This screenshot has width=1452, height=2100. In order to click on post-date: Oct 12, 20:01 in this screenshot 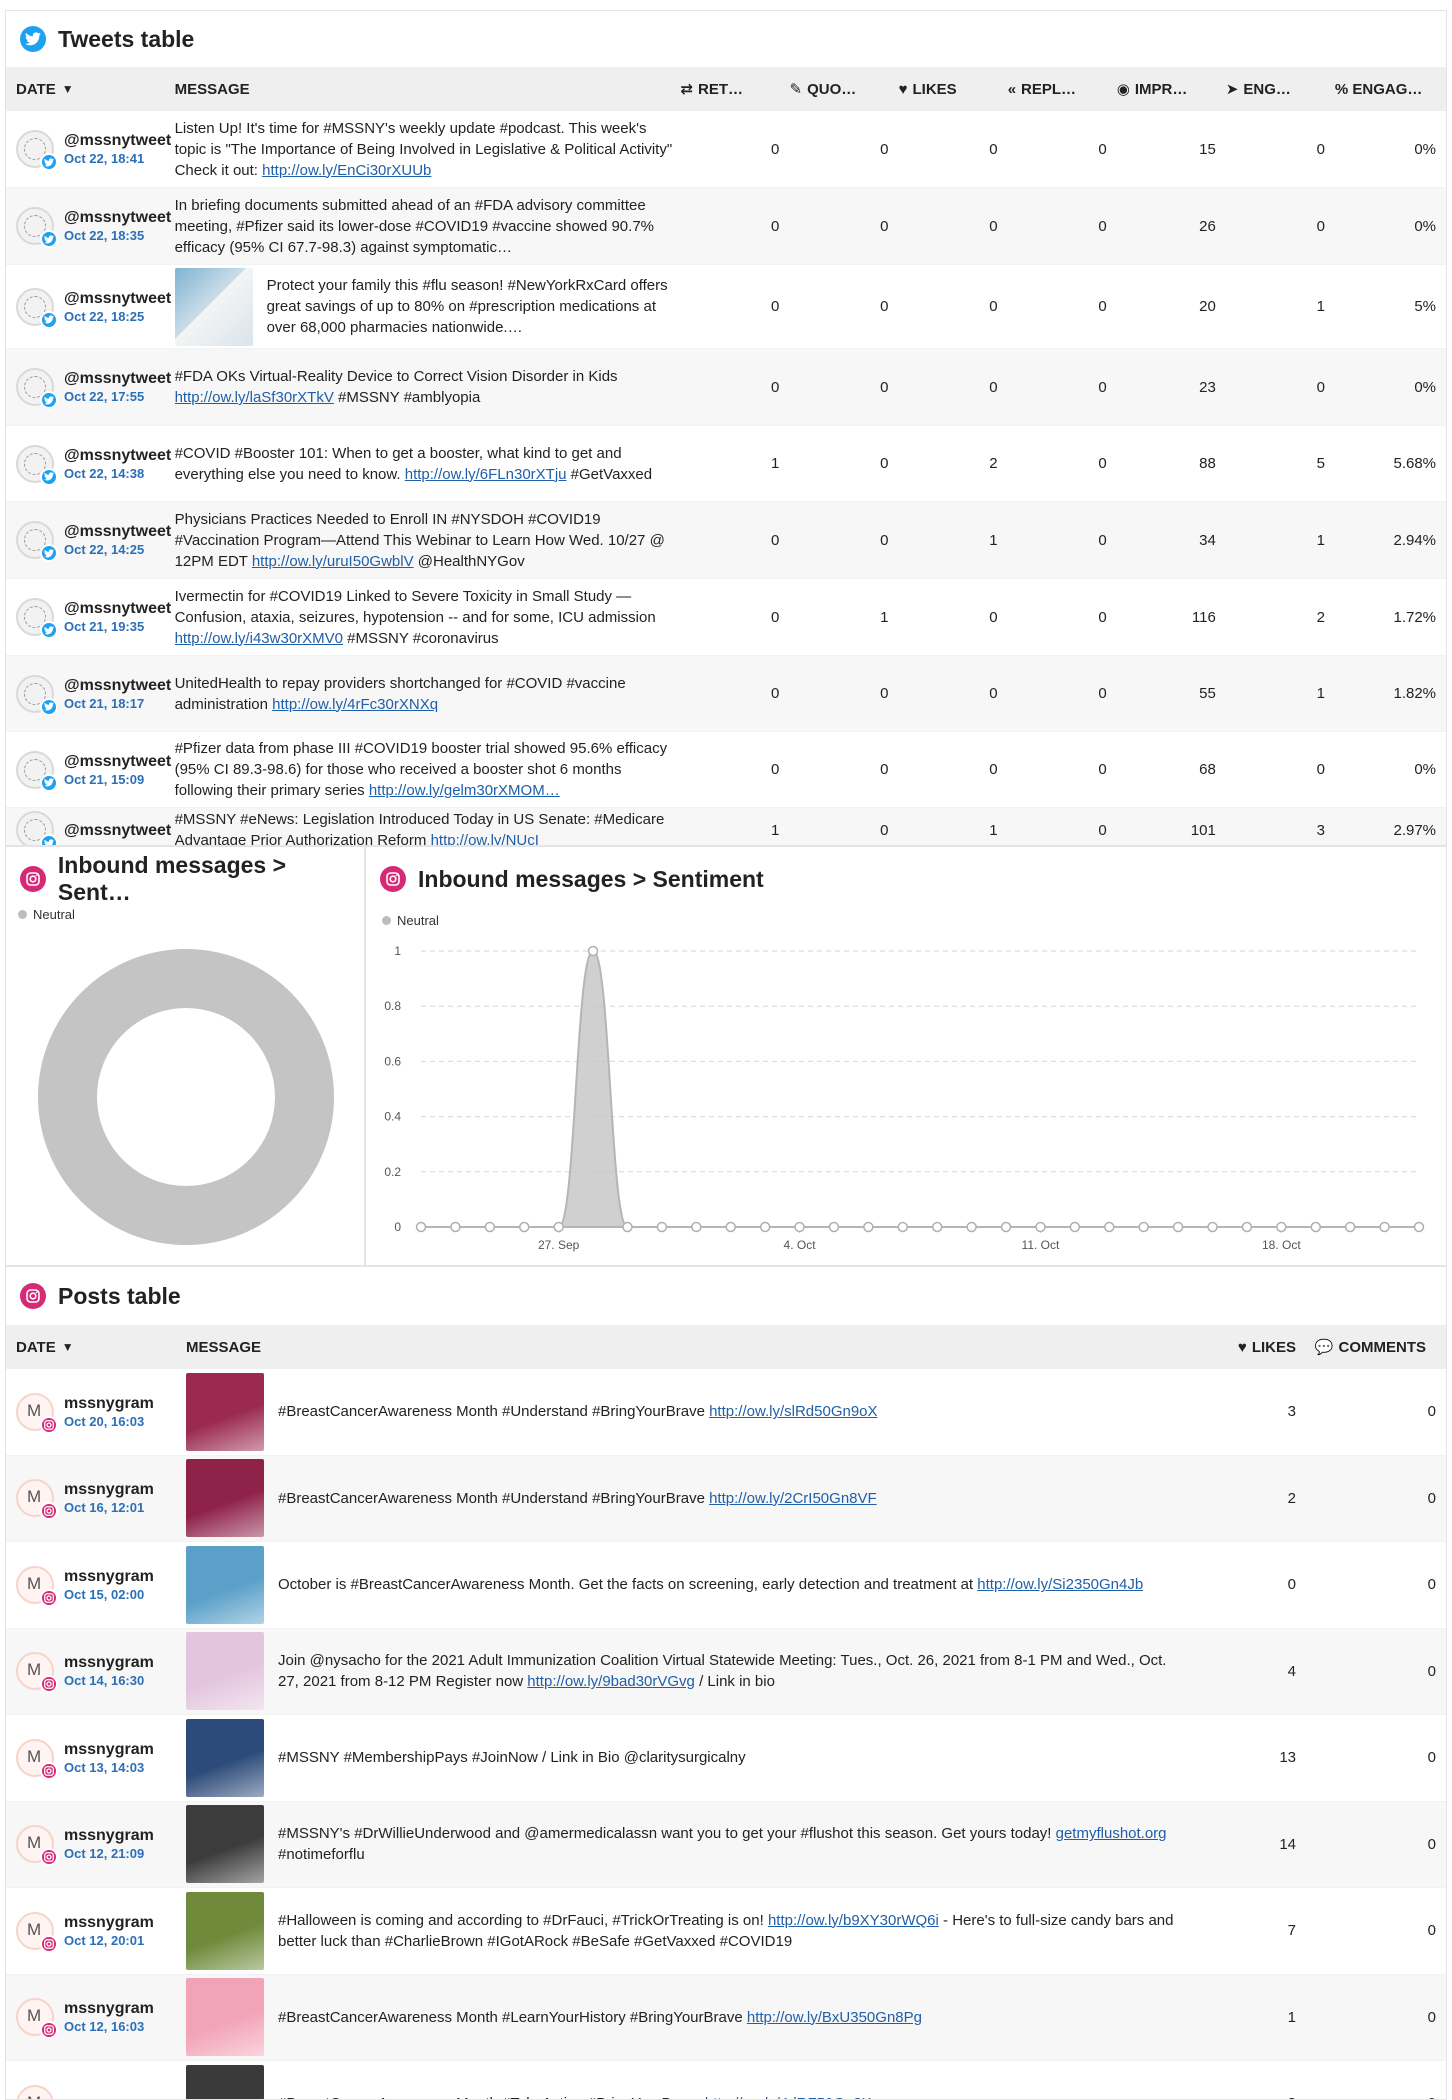, I will do `click(109, 1940)`.